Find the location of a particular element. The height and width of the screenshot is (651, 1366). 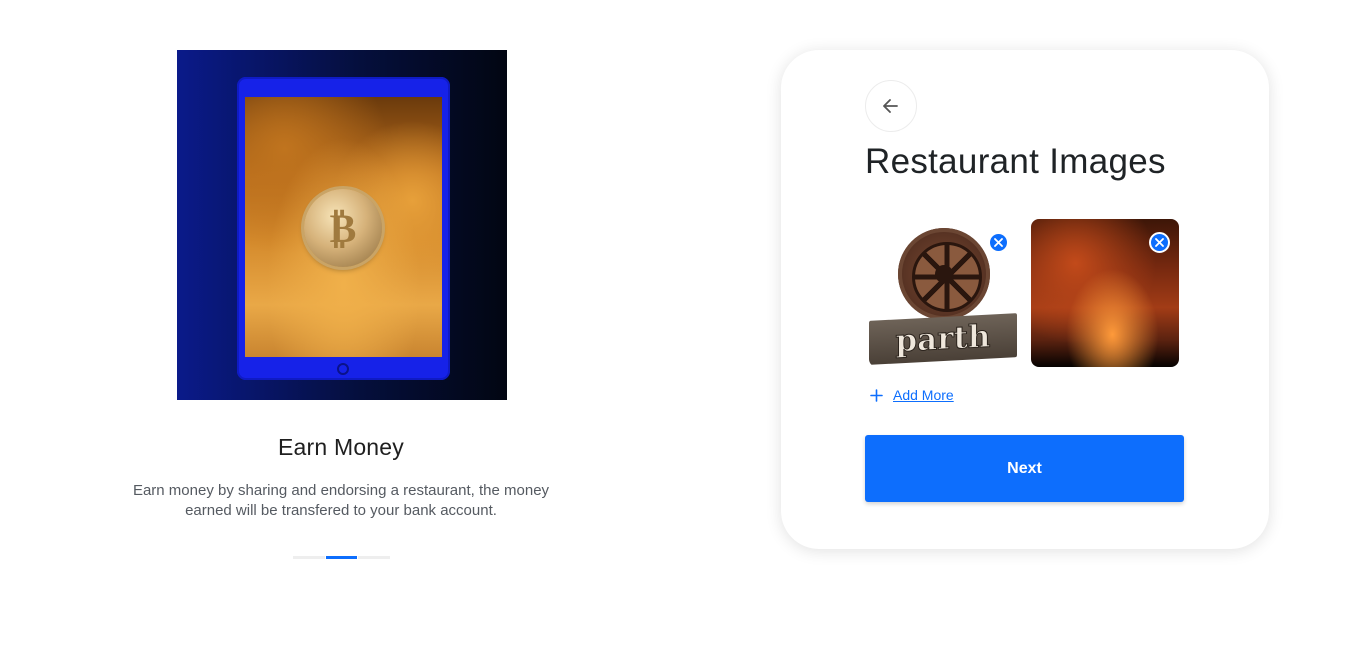

wheel-logo-icon is located at coordinates (944, 274).